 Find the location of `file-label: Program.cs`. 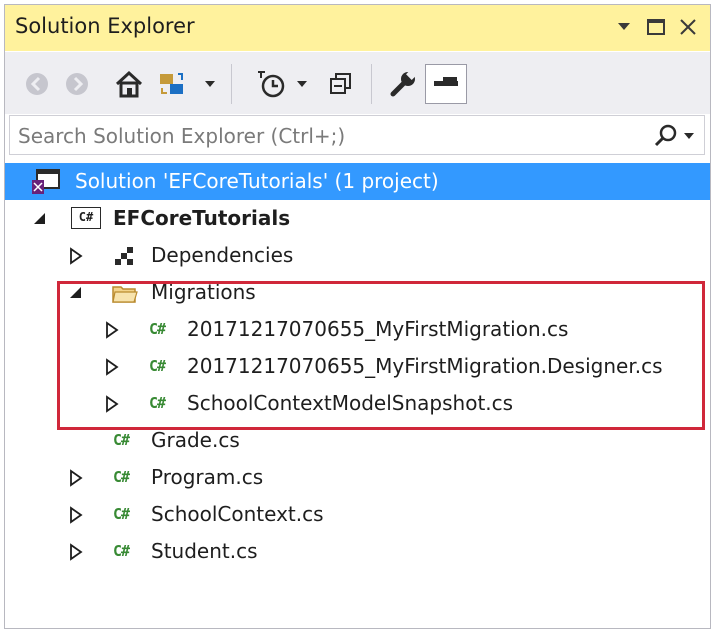

file-label: Program.cs is located at coordinates (207, 477).